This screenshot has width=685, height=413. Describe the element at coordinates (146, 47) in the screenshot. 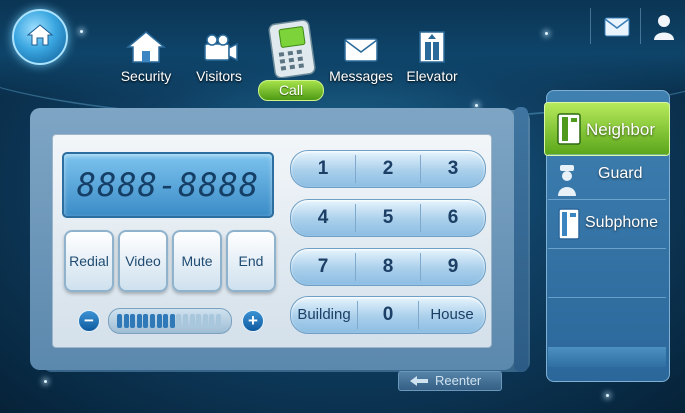

I see `house-icon` at that location.